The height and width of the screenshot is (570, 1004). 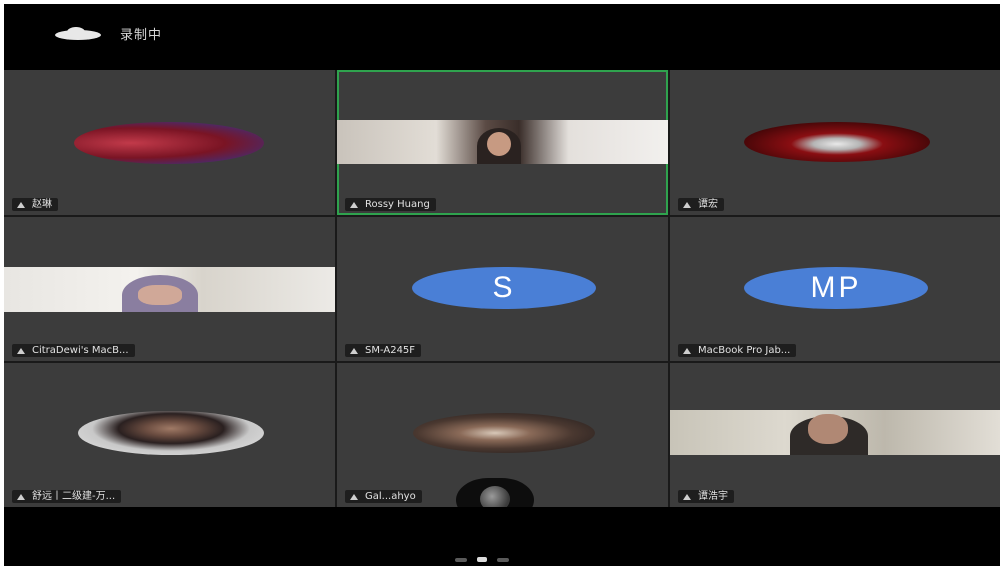 I want to click on participant-nameplate: 谭宏, so click(x=701, y=204).